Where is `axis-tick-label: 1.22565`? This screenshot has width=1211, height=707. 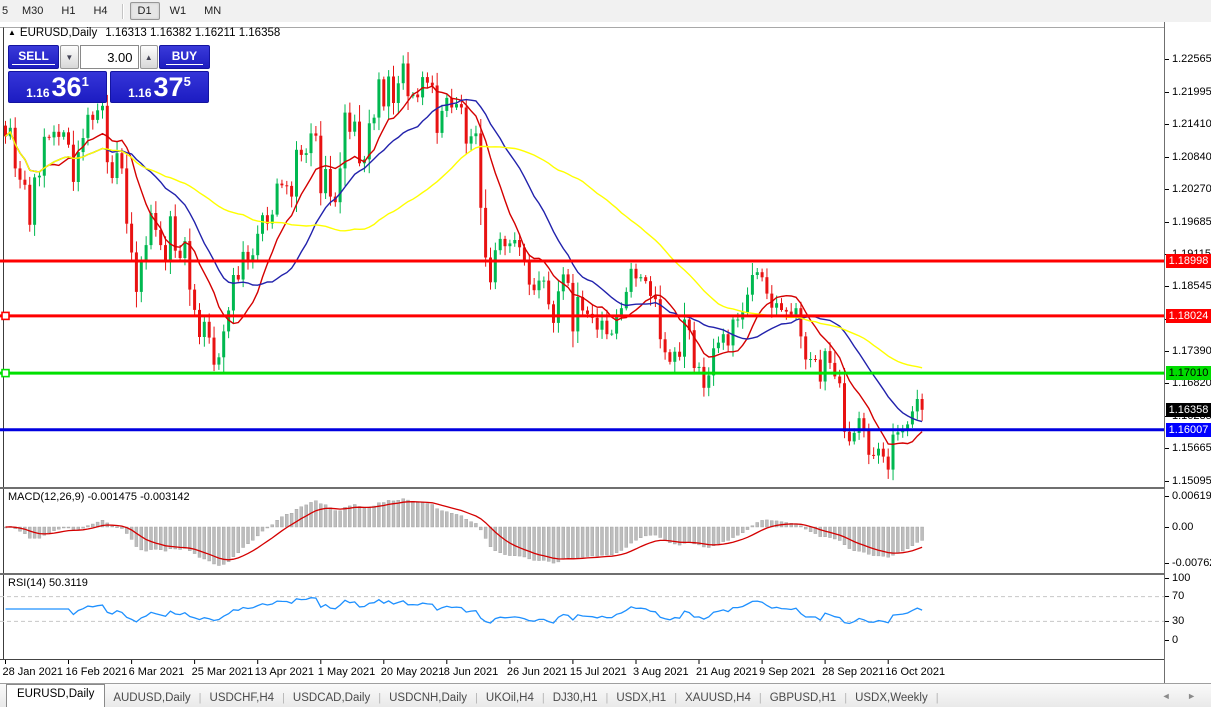
axis-tick-label: 1.22565 is located at coordinates (1191, 59).